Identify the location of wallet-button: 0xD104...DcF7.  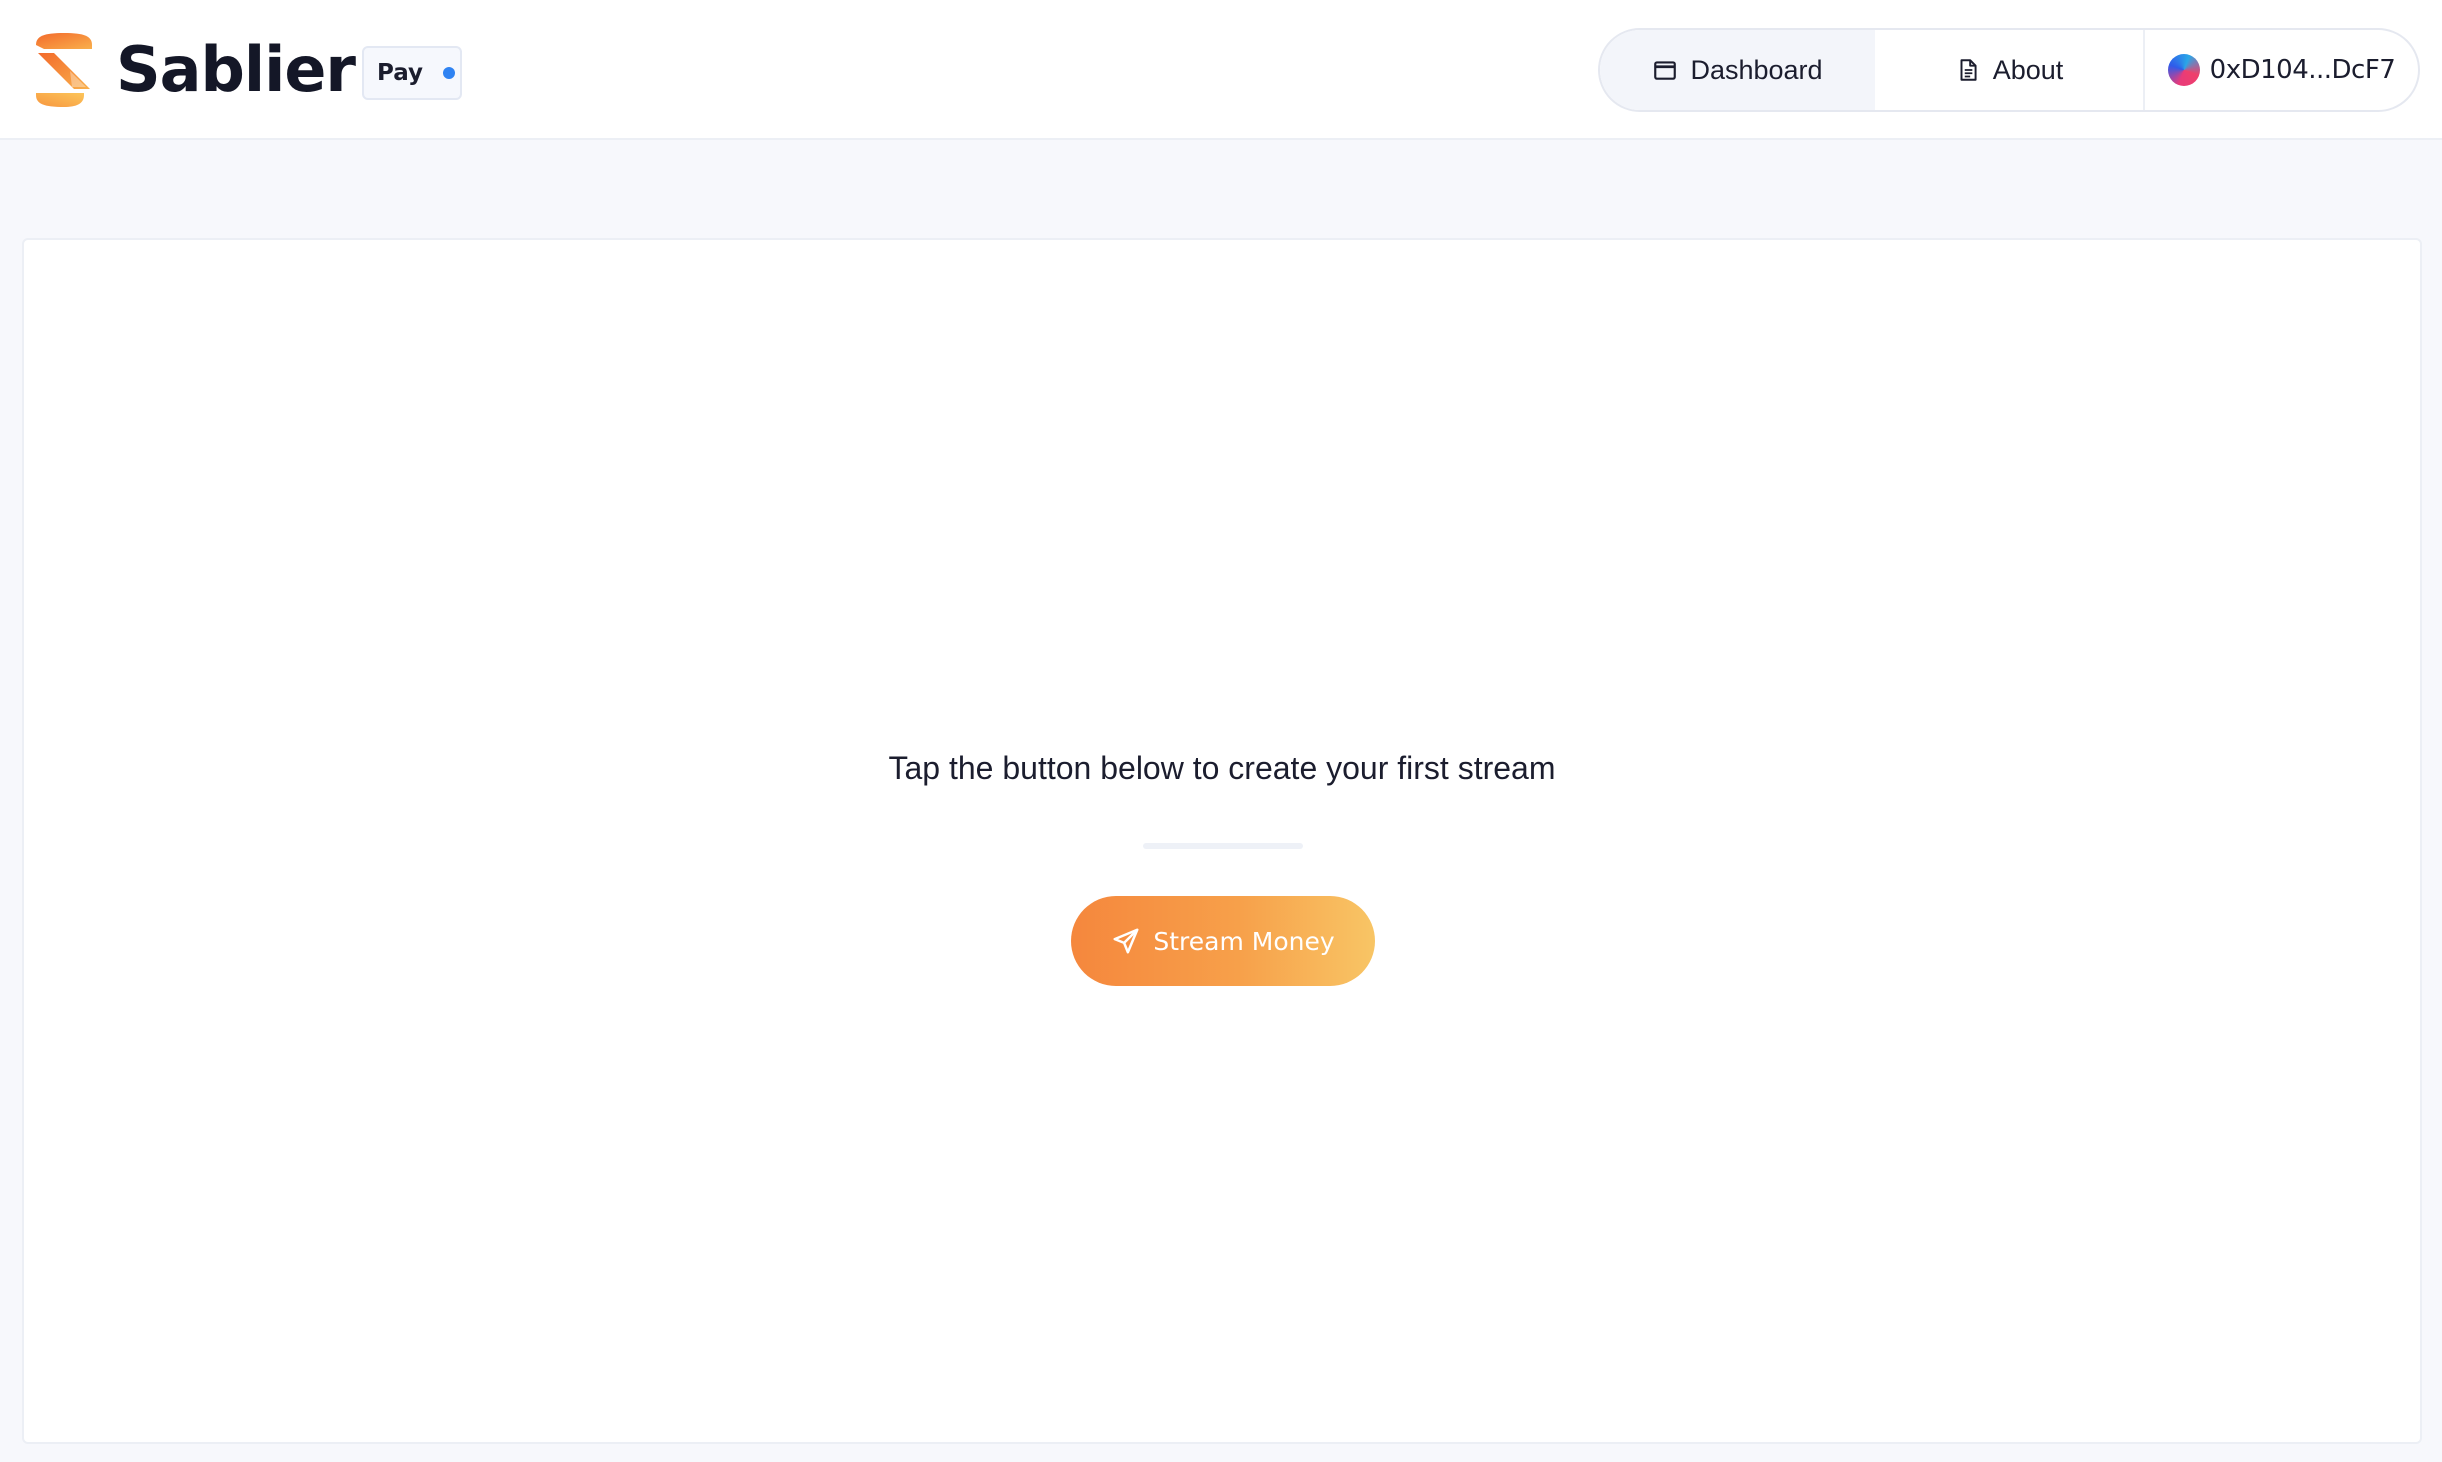
(2281, 70).